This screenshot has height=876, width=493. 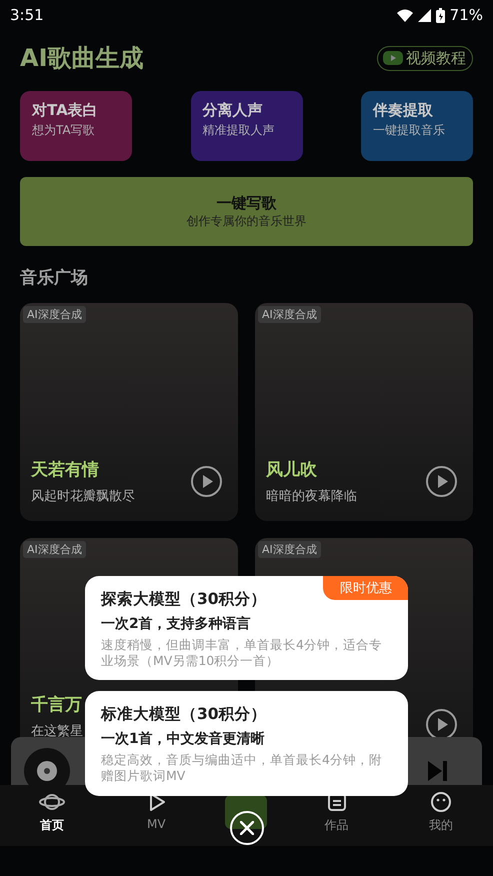 What do you see at coordinates (292, 470) in the screenshot?
I see `song-title: 风儿吹` at bounding box center [292, 470].